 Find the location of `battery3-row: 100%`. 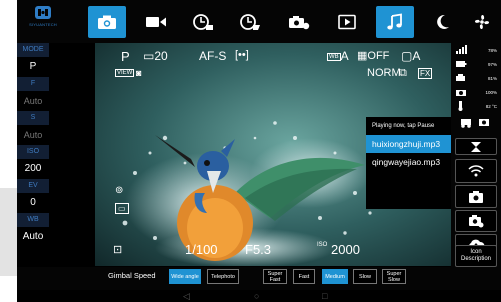

battery3-row: 100% is located at coordinates (477, 93).